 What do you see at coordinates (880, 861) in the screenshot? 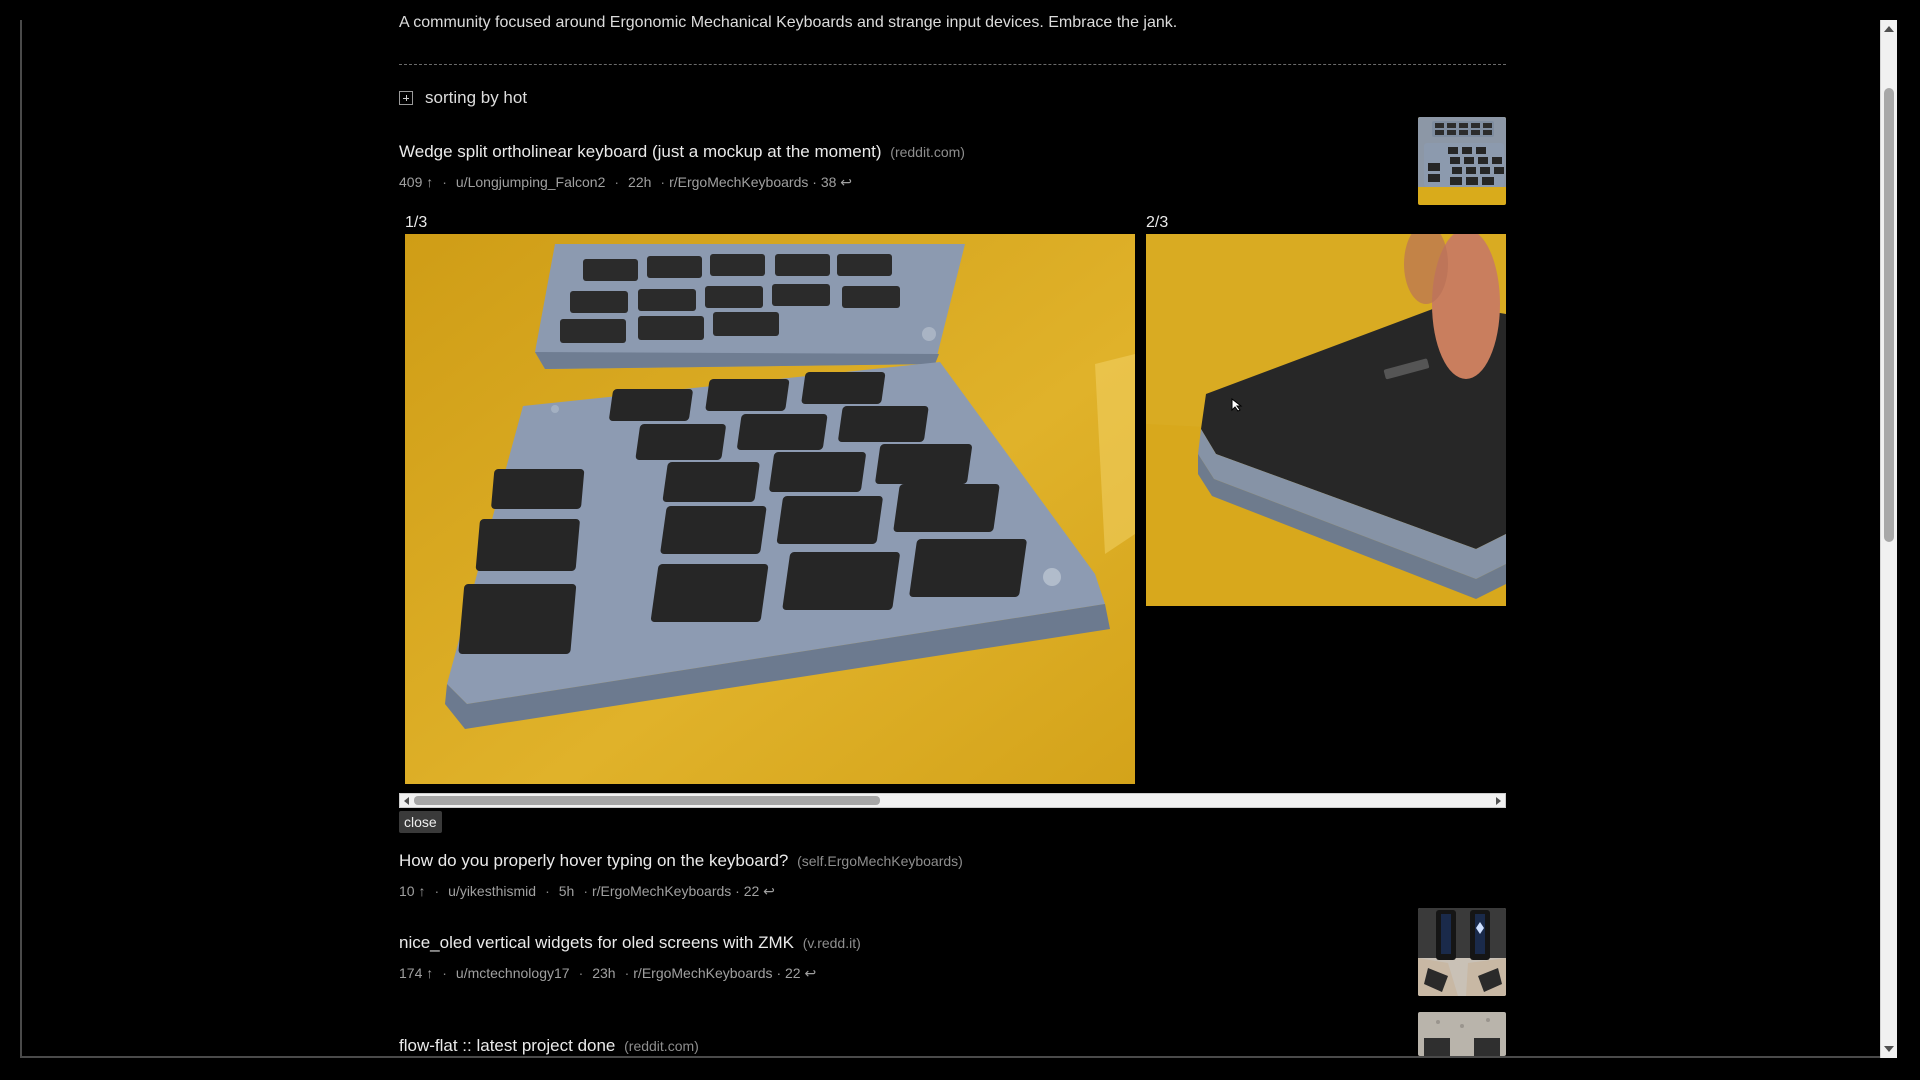
I see `post-domain: (self.ErgoMechKeyboards)` at bounding box center [880, 861].